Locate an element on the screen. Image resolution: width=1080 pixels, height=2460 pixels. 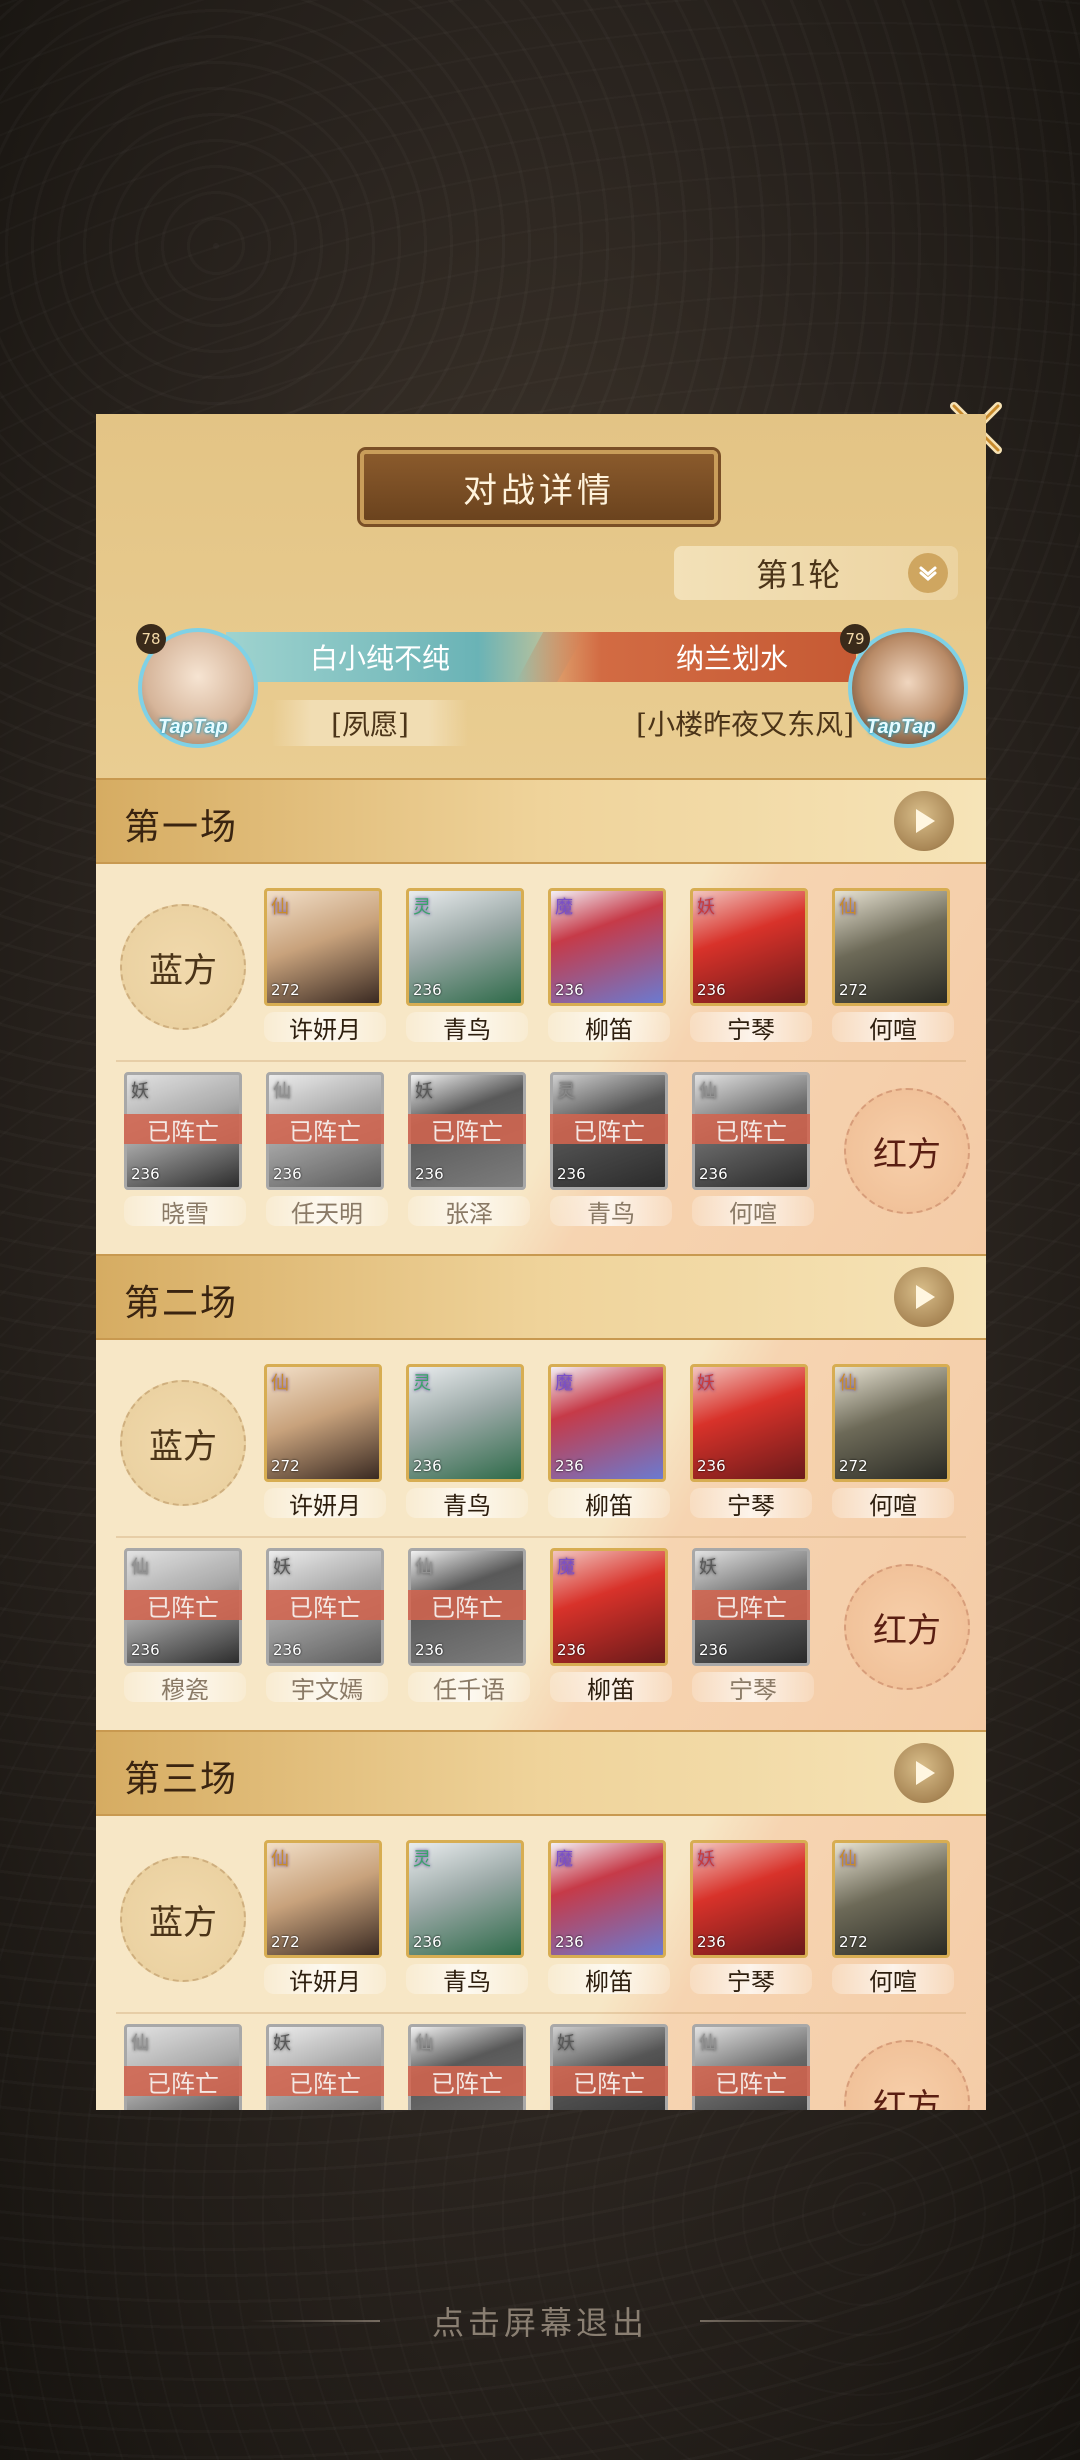
hero-slot: 妖 236 已阵亡 宇文嫣 is located at coordinates (327, 1626).